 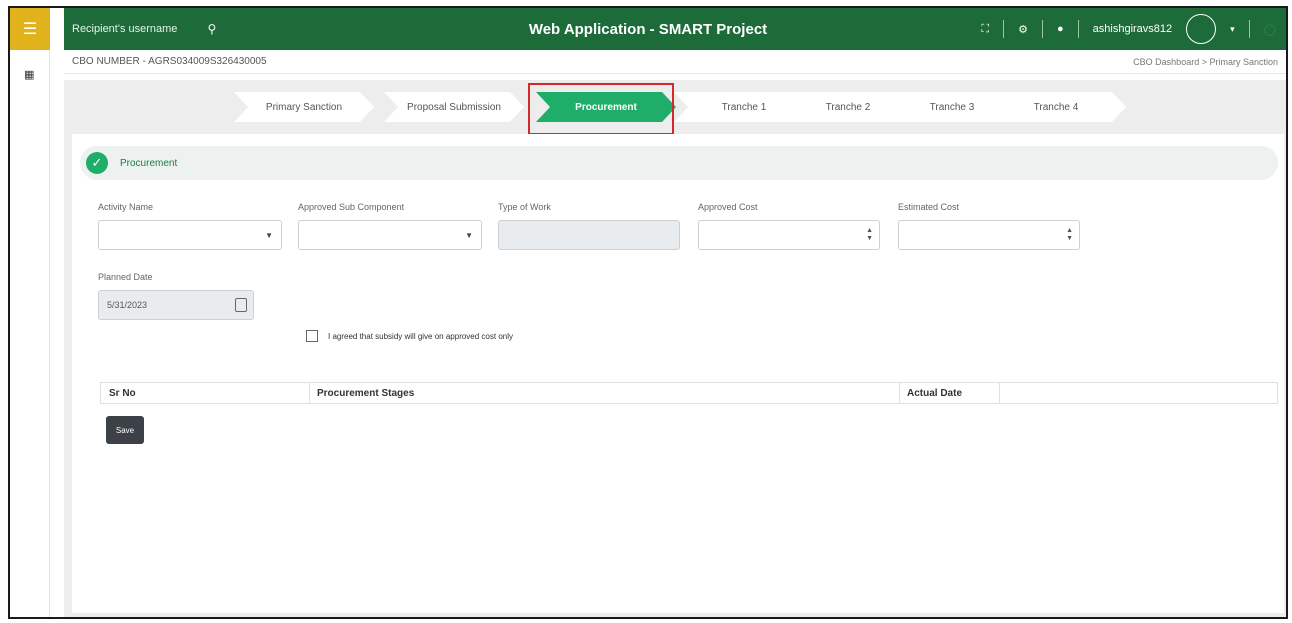 I want to click on col-procurement-stages: Procurement Stages, so click(x=366, y=393).